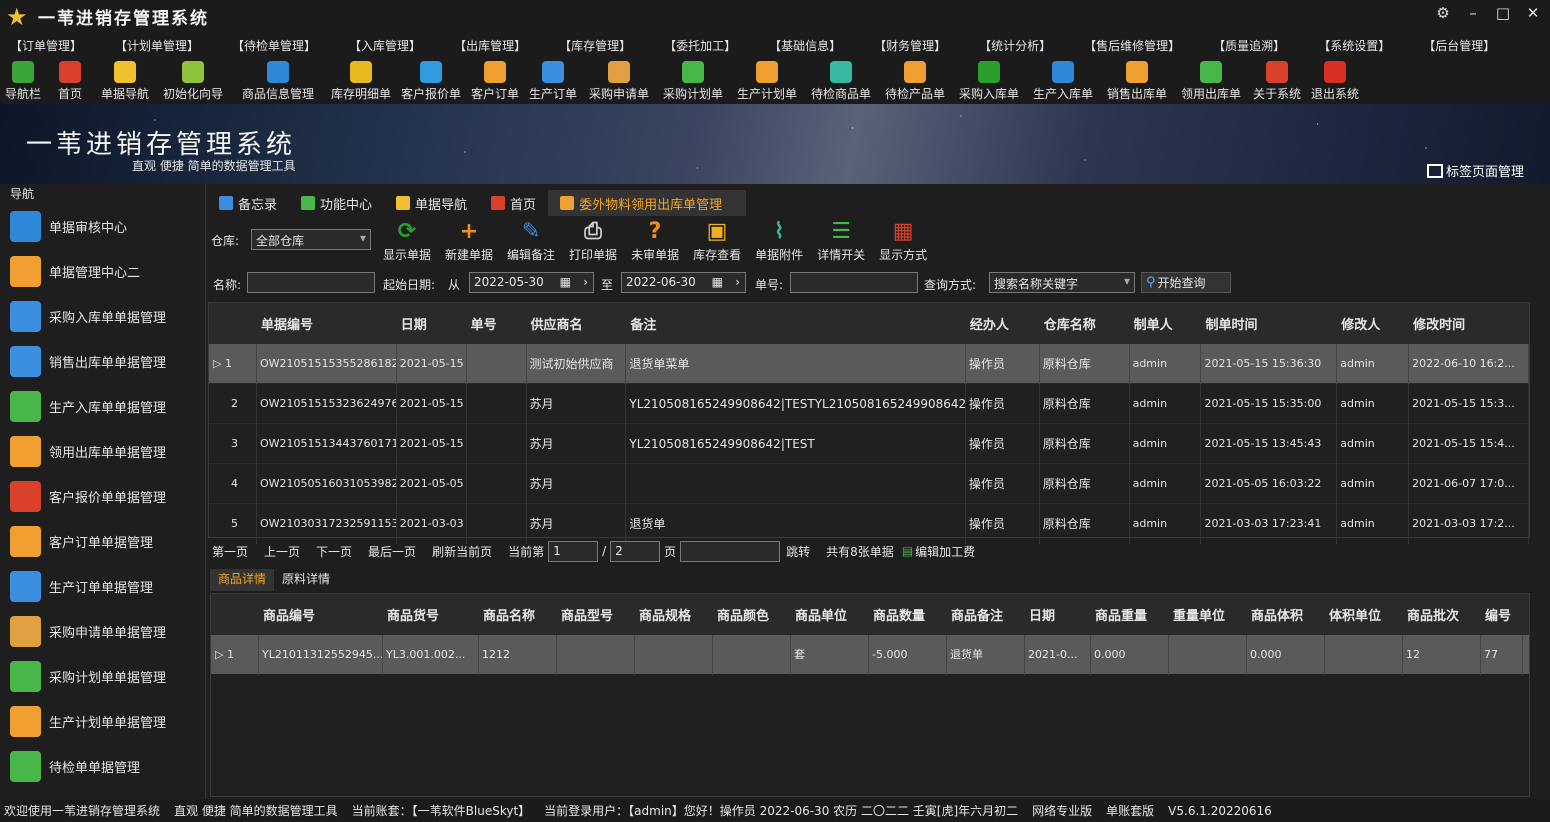 This screenshot has width=1550, height=822. Describe the element at coordinates (841, 80) in the screenshot. I see `toolbar-button: 待检商品单` at that location.